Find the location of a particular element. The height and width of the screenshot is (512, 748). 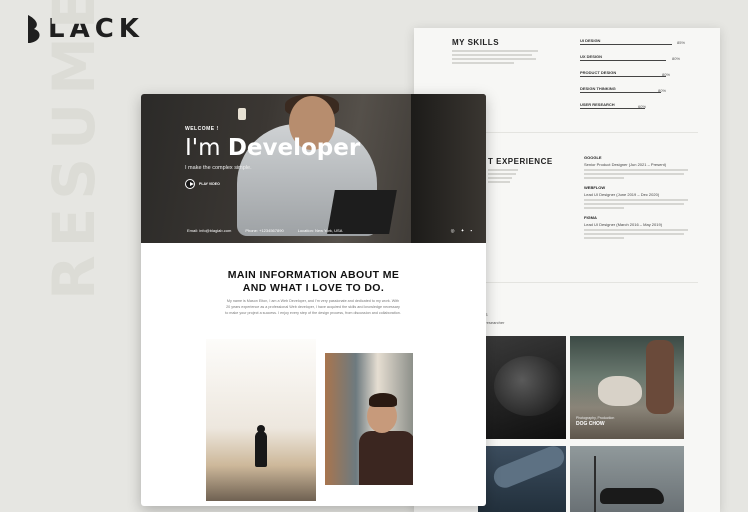

photo-walking-man is located at coordinates (261, 420).